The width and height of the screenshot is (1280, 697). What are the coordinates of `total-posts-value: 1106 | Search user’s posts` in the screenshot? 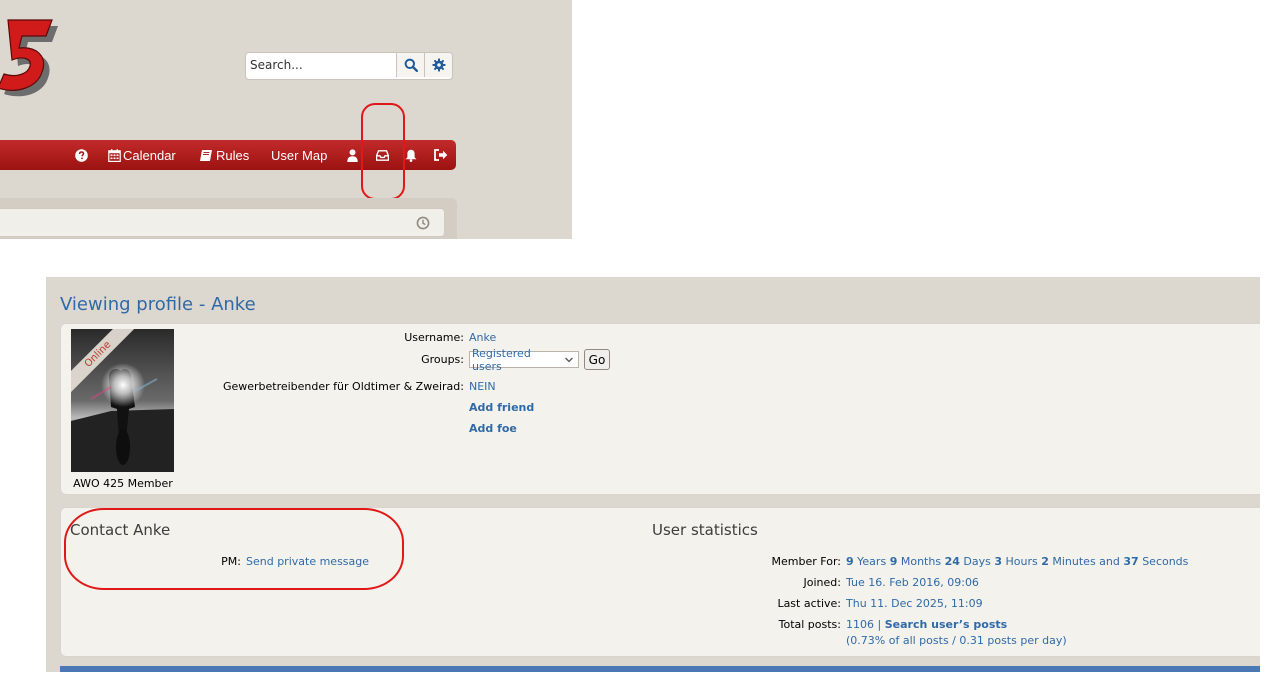 It's located at (926, 624).